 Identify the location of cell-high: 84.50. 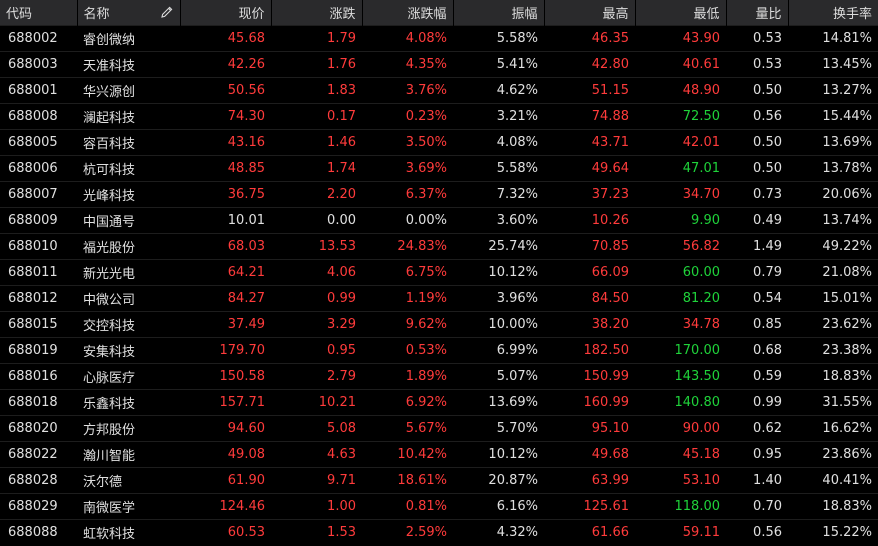
(610, 298).